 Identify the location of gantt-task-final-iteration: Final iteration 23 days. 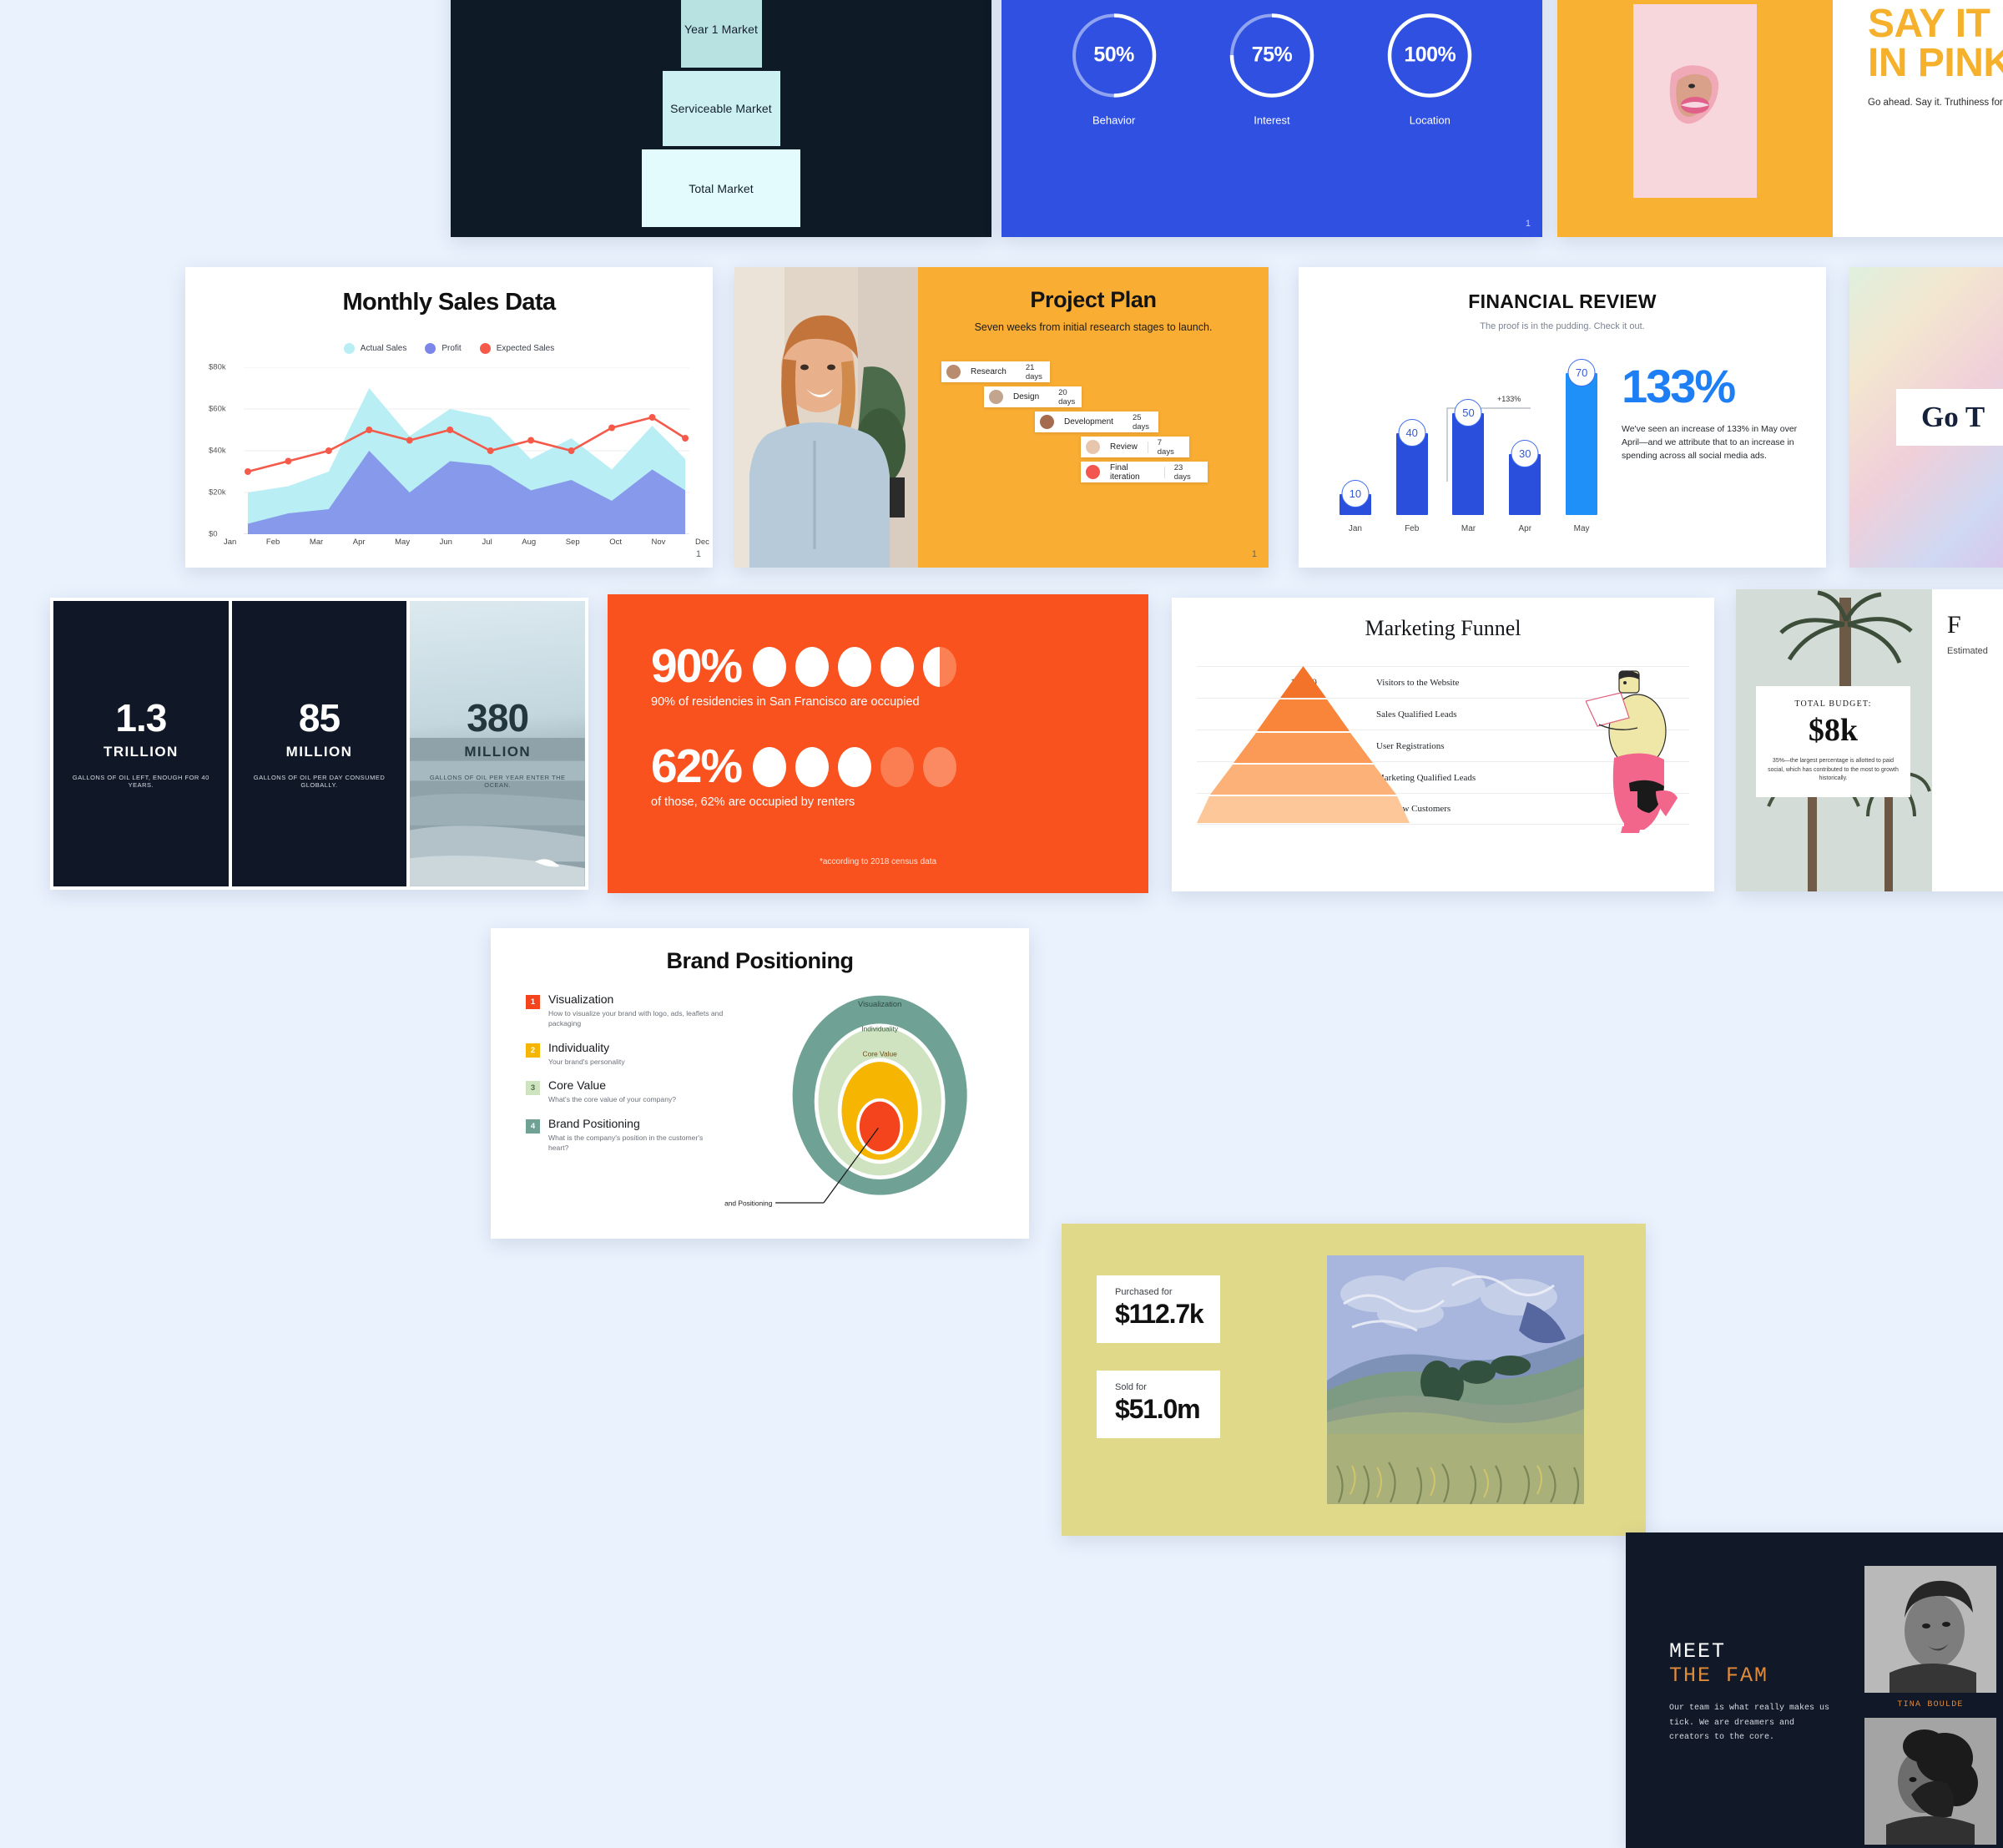
(1144, 472).